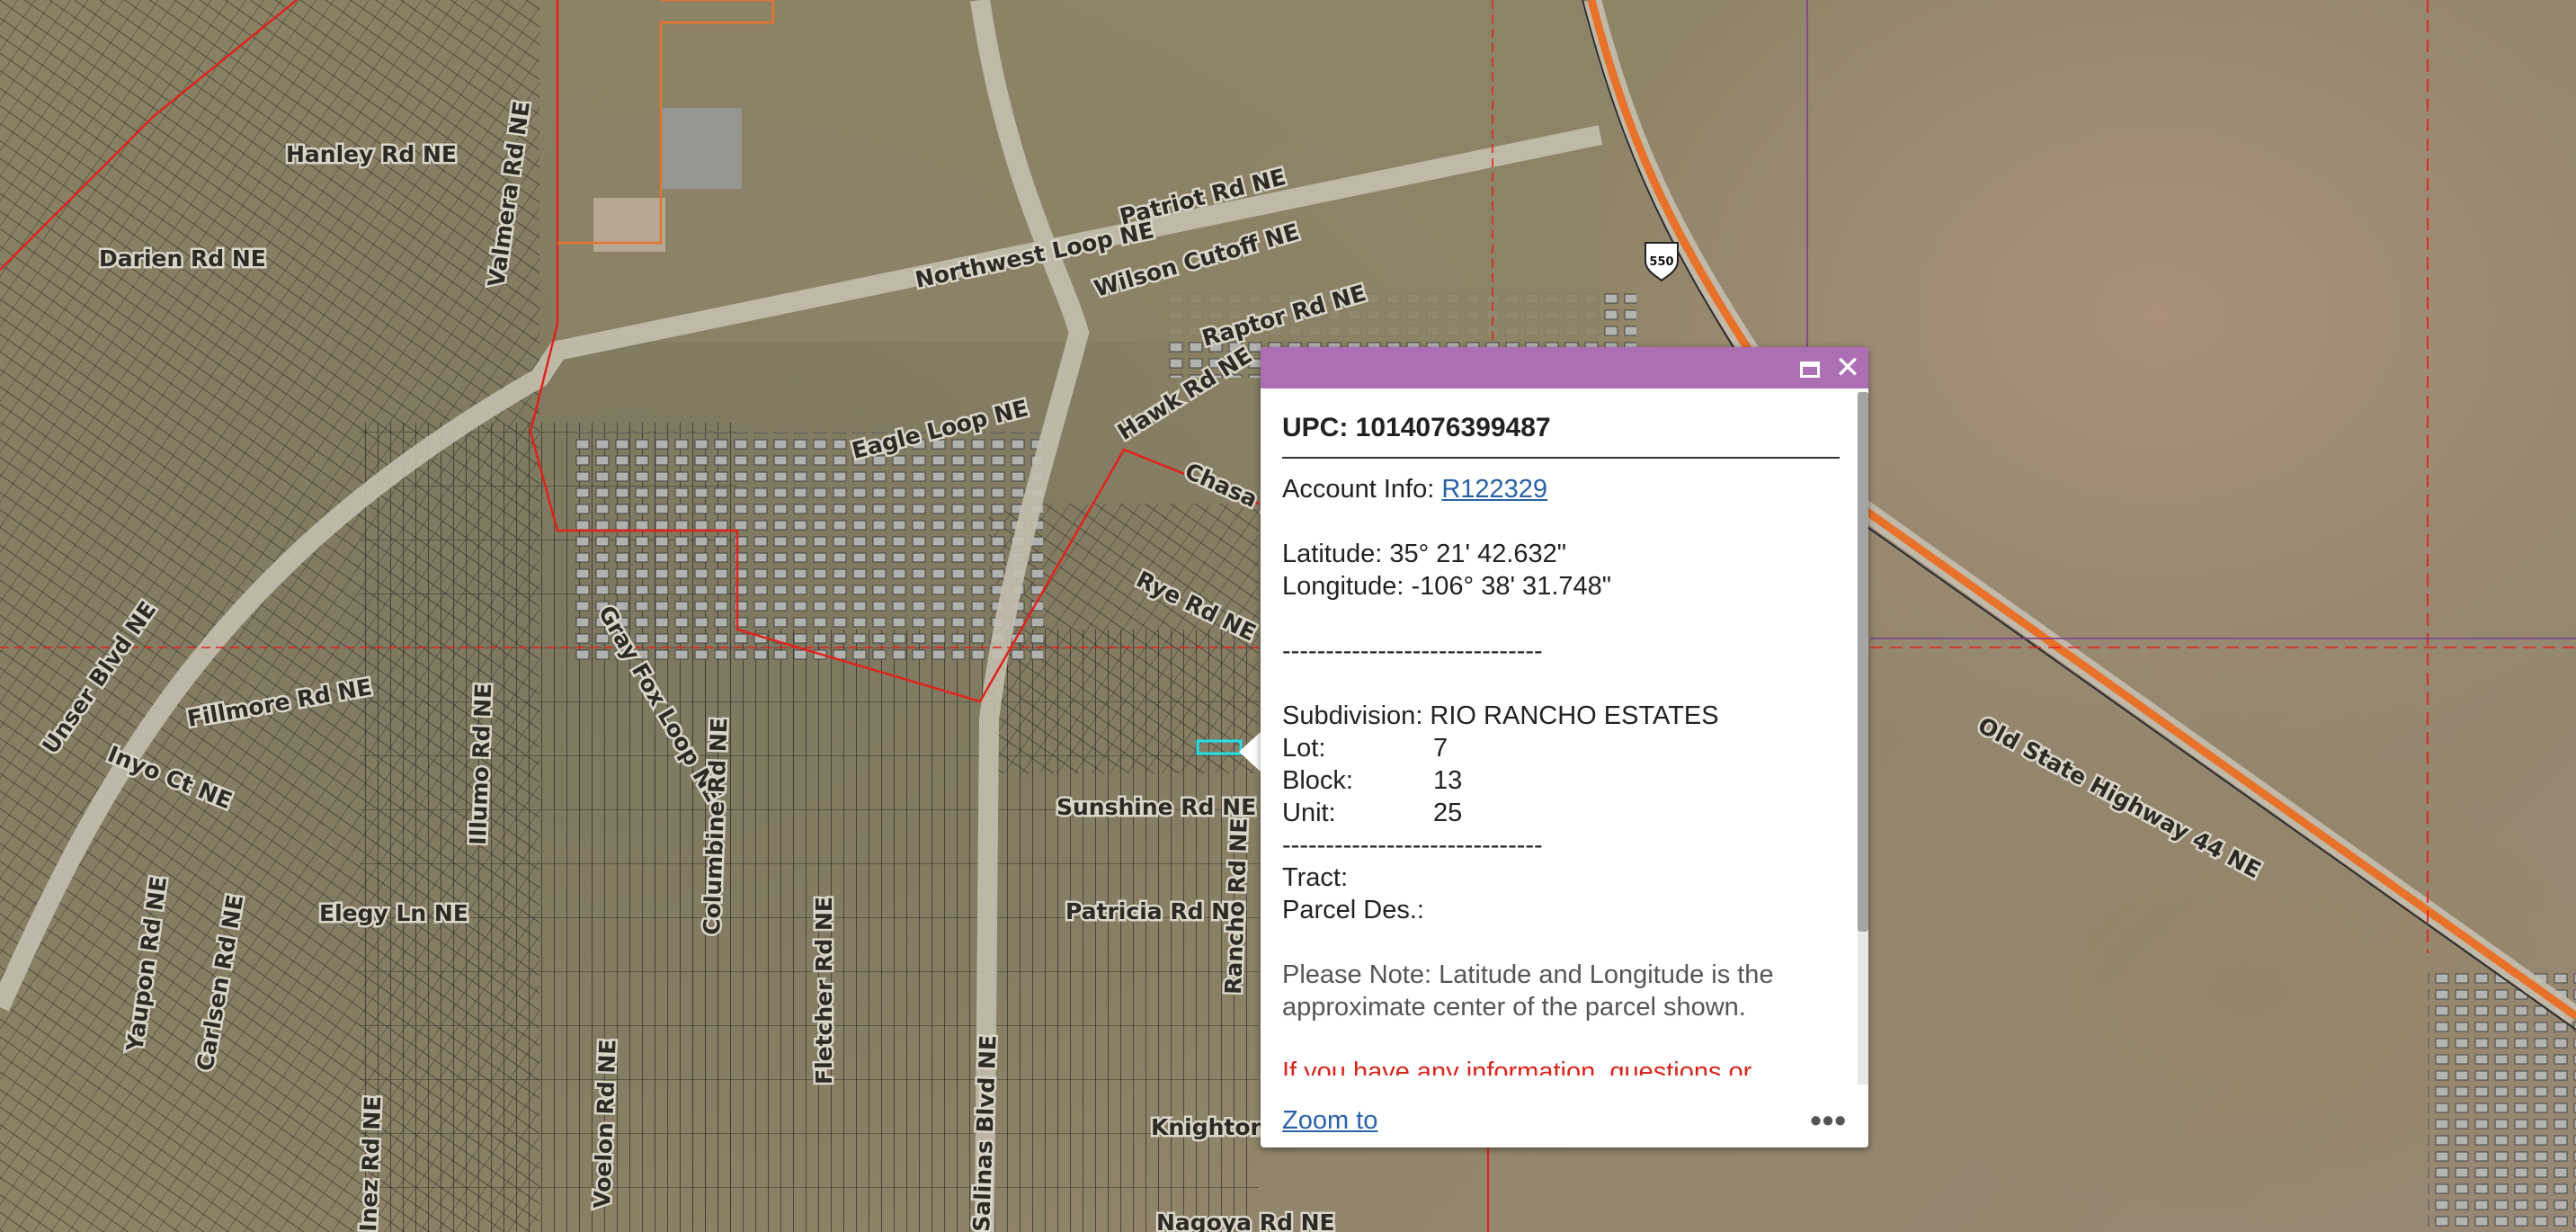 This screenshot has width=2576, height=1232. I want to click on lot-label: Lot:, so click(1304, 748).